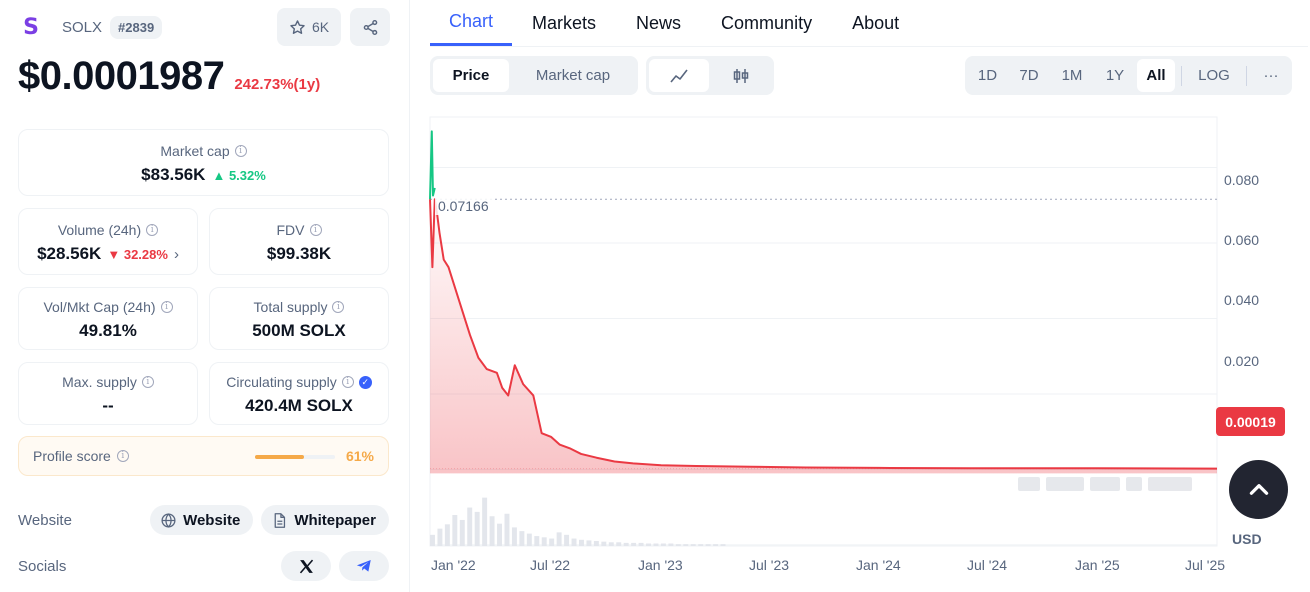  What do you see at coordinates (306, 566) in the screenshot?
I see `x-twitter-button` at bounding box center [306, 566].